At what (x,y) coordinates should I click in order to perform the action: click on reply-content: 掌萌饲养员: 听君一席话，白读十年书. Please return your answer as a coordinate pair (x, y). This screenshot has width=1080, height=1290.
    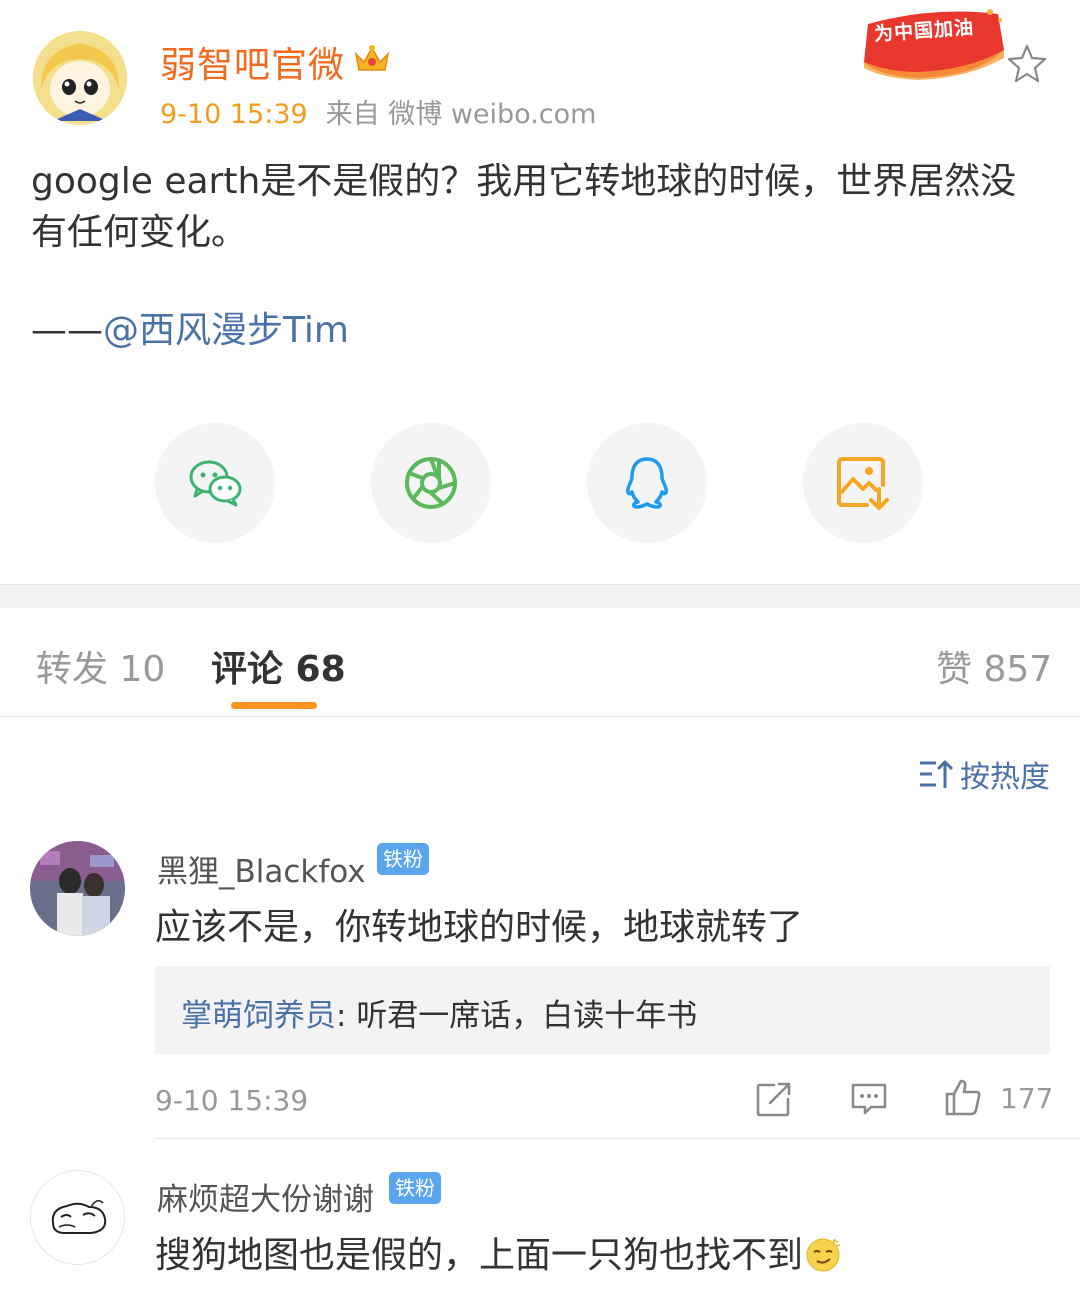
    Looking at the image, I should click on (439, 1012).